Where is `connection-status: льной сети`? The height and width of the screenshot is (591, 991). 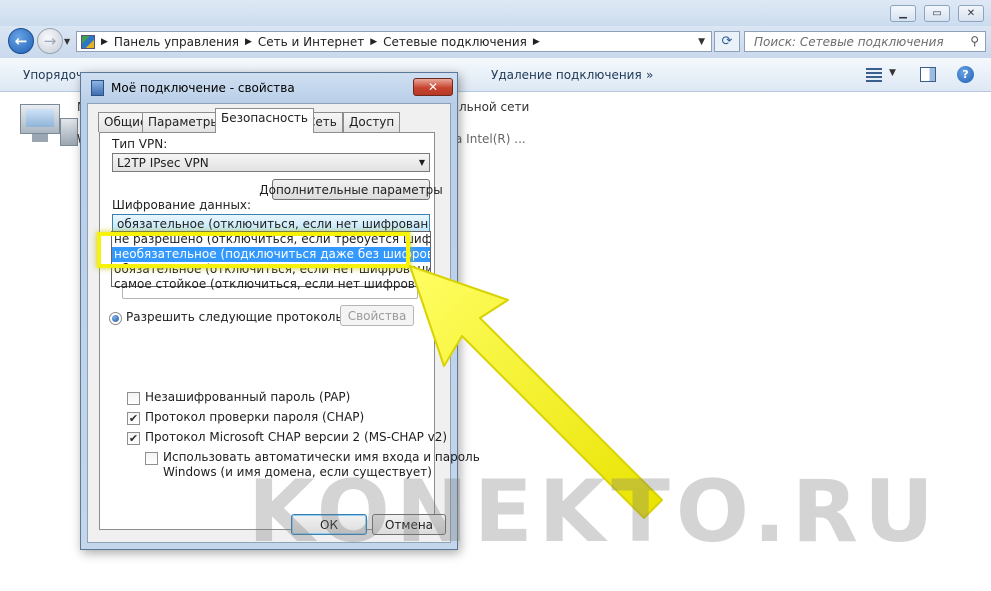
connection-status: льной сети is located at coordinates (494, 107).